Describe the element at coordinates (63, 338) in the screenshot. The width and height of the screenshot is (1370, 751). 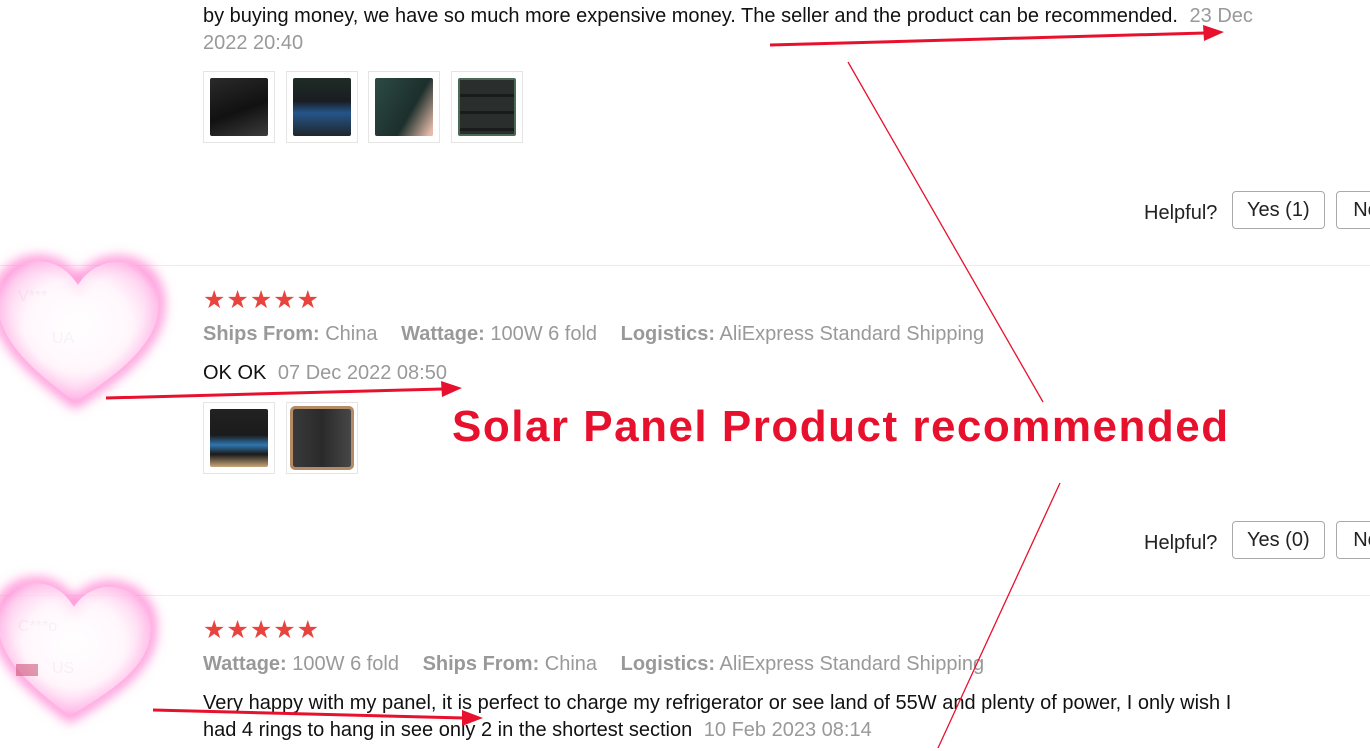
I see `reviewer-country: UA` at that location.